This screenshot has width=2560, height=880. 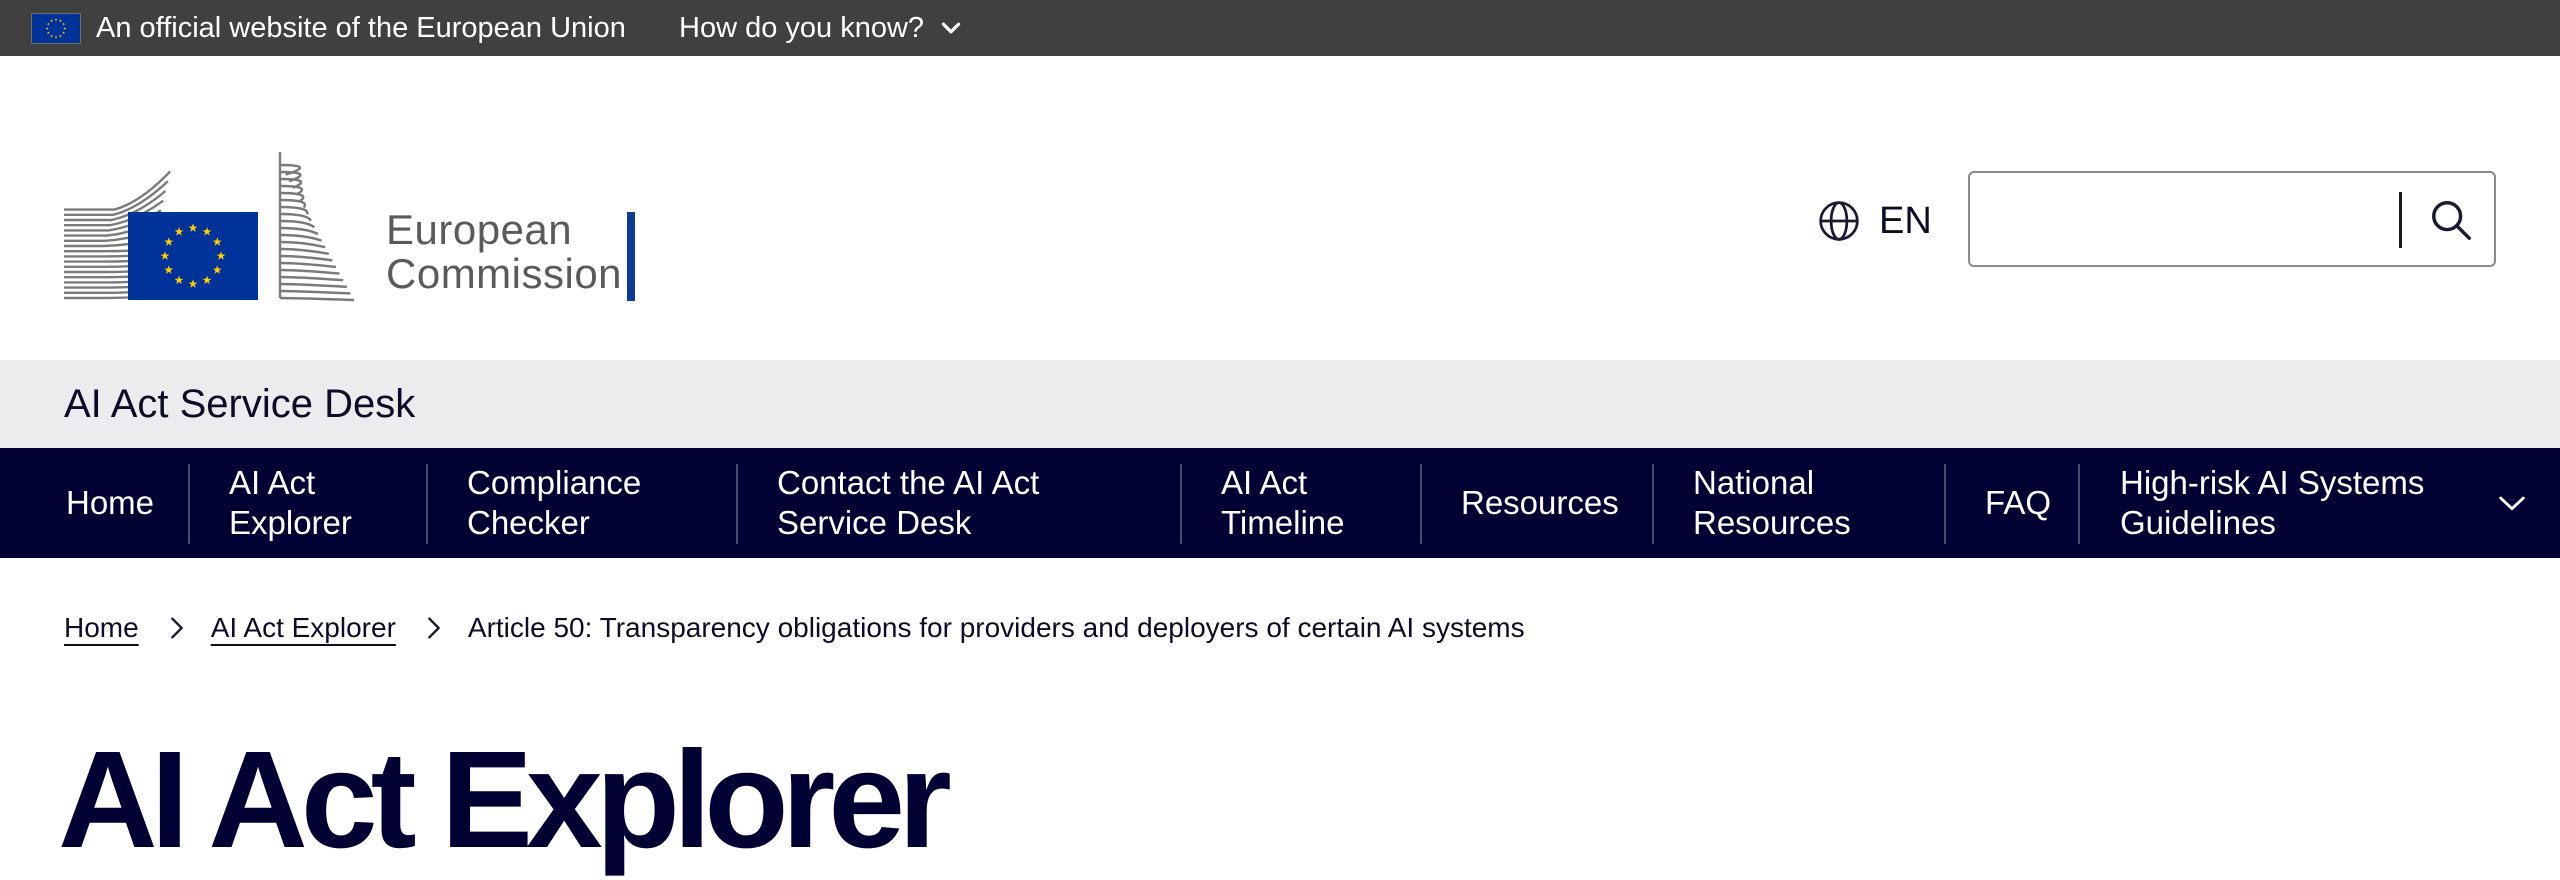 What do you see at coordinates (56, 28) in the screenshot?
I see `eu-flag-icon` at bounding box center [56, 28].